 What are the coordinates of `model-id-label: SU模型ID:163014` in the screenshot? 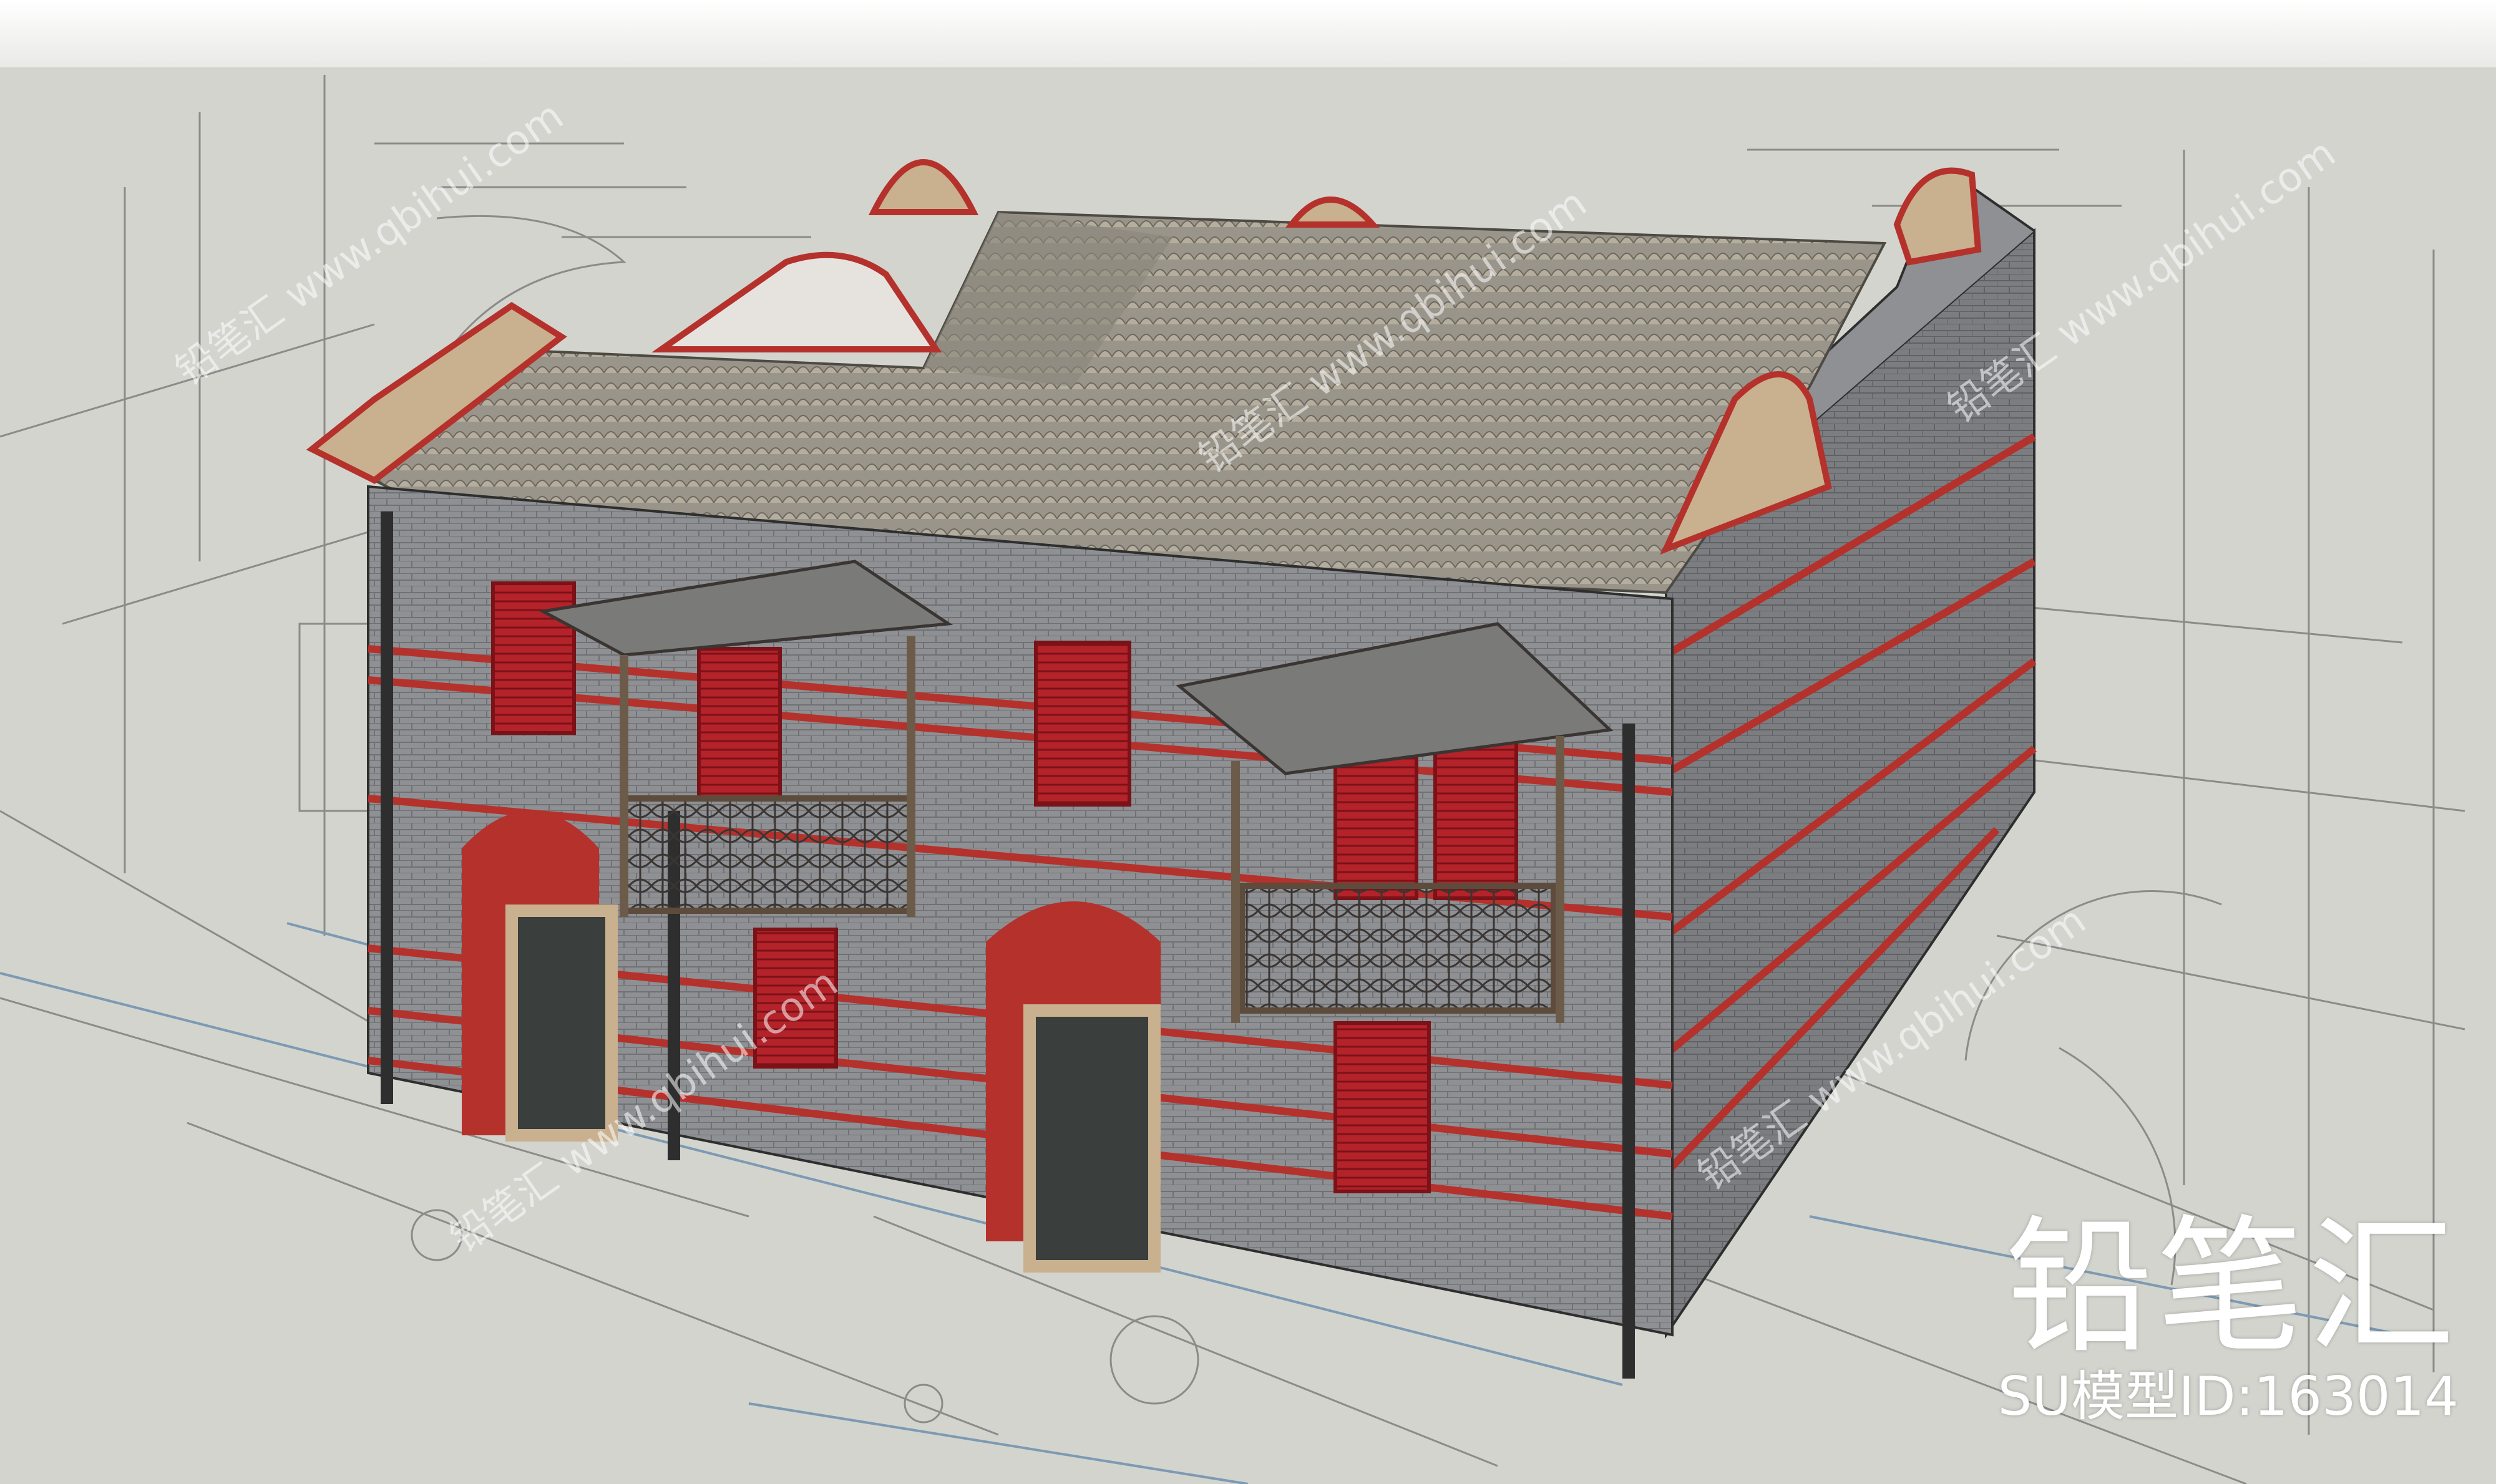 It's located at (2228, 1396).